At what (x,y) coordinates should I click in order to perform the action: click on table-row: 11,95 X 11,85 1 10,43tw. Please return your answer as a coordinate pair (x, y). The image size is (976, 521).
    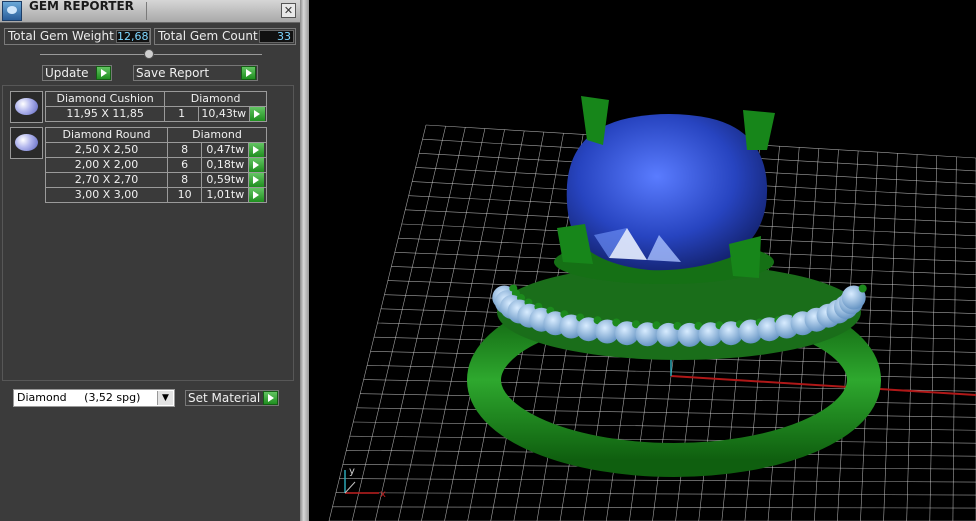
    Looking at the image, I should click on (156, 114).